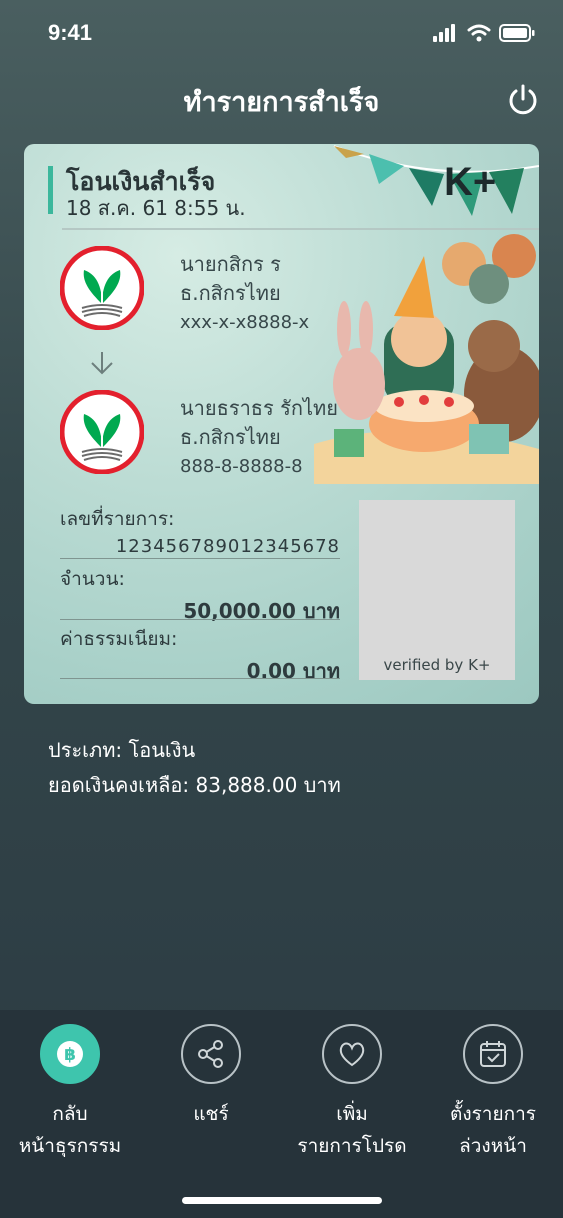 The width and height of the screenshot is (563, 1218). What do you see at coordinates (493, 1054) in the screenshot?
I see `calendar-icon` at bounding box center [493, 1054].